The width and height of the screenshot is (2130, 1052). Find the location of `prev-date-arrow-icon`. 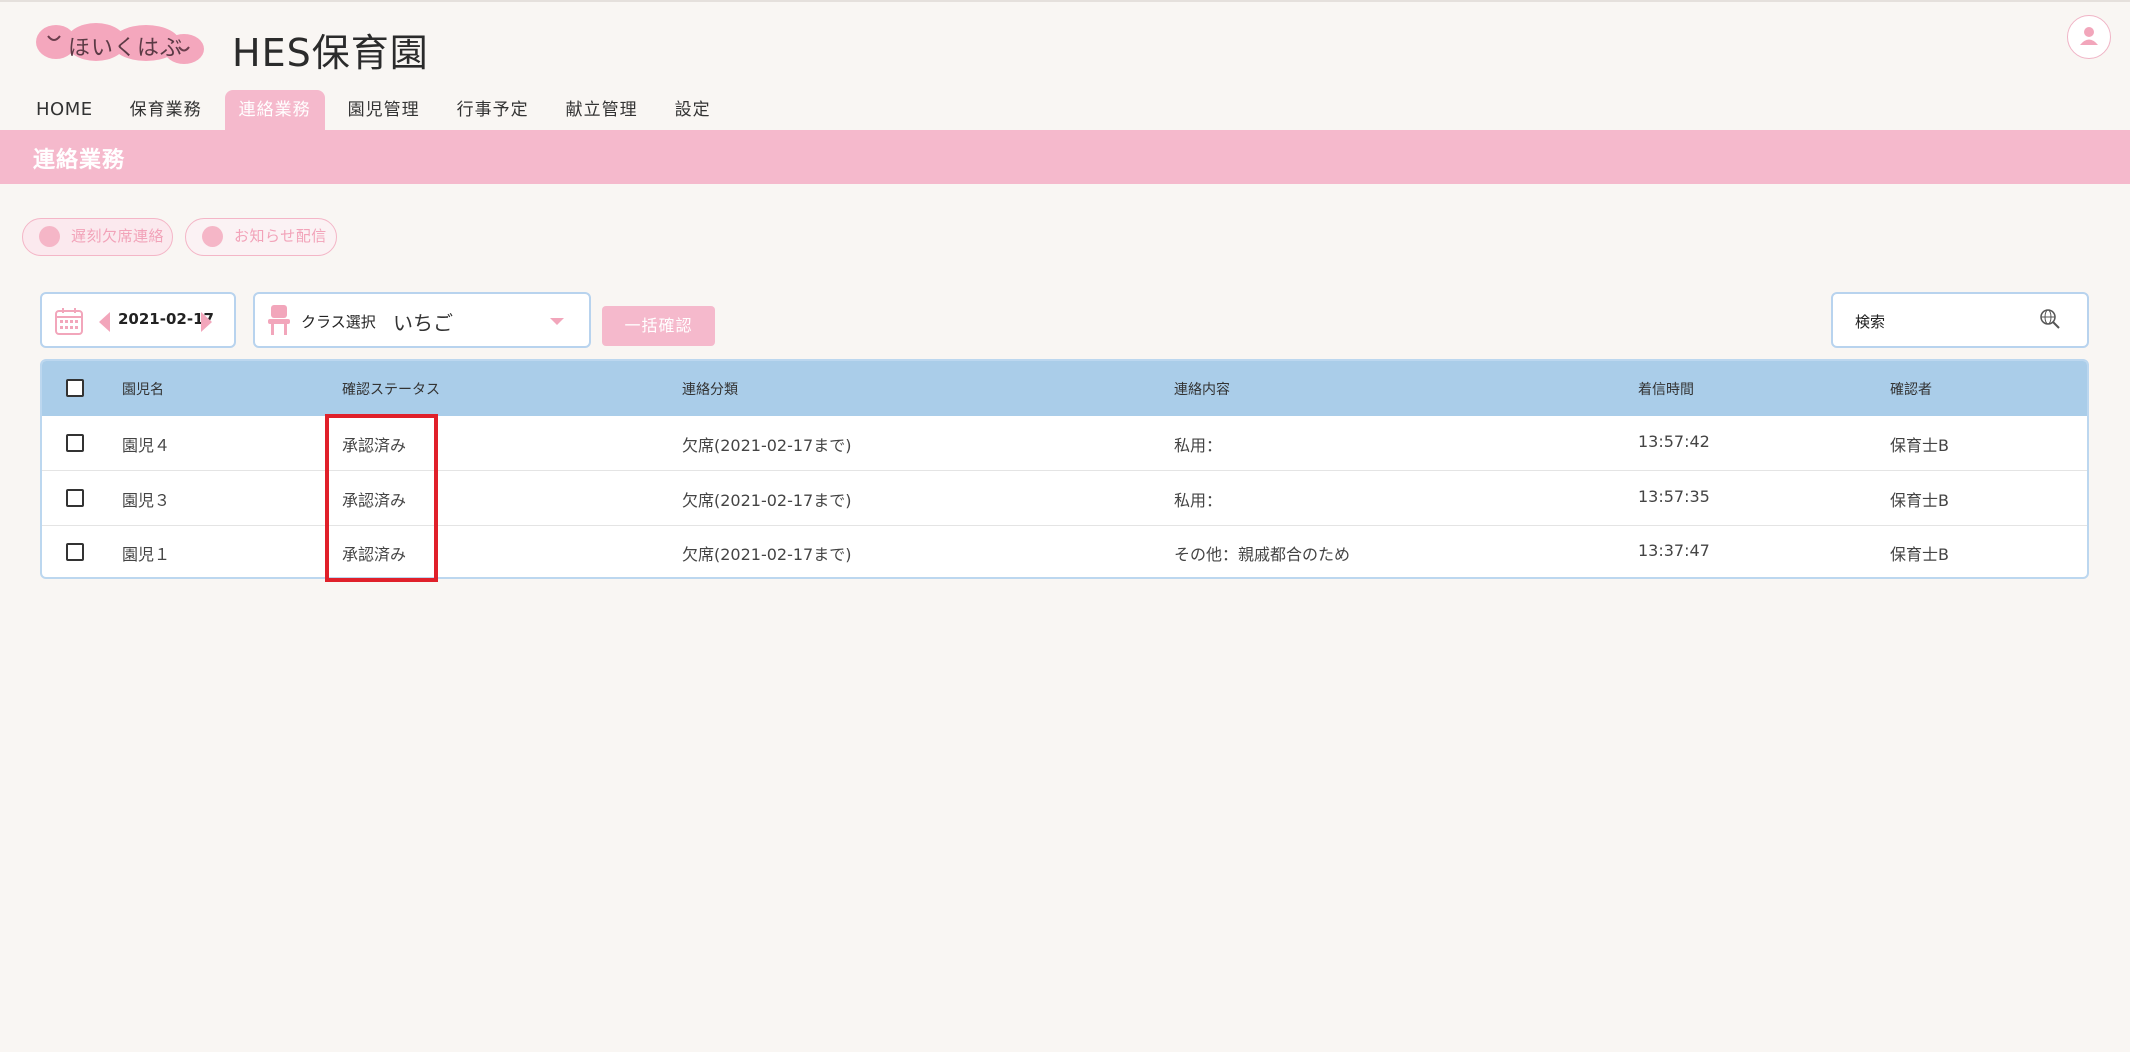

prev-date-arrow-icon is located at coordinates (104, 322).